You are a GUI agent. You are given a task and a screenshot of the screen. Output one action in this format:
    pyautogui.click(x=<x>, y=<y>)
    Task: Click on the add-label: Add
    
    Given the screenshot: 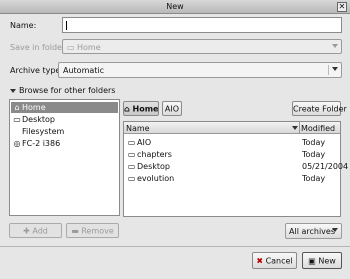 What is the action you would take?
    pyautogui.click(x=40, y=230)
    